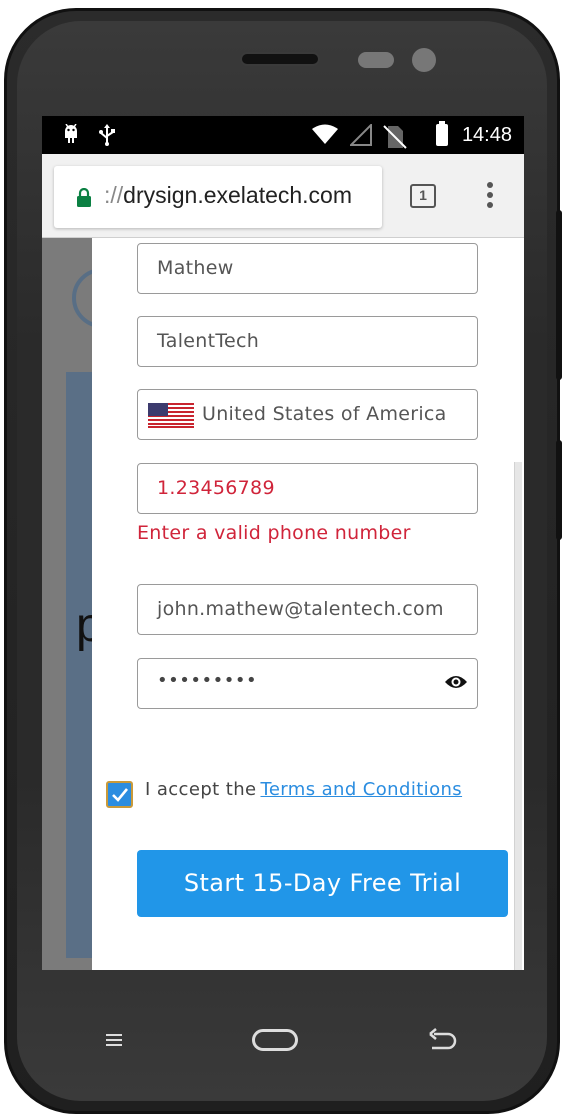 The height and width of the screenshot is (1119, 568). Describe the element at coordinates (114, 195) in the screenshot. I see `url-scheme: ://` at that location.